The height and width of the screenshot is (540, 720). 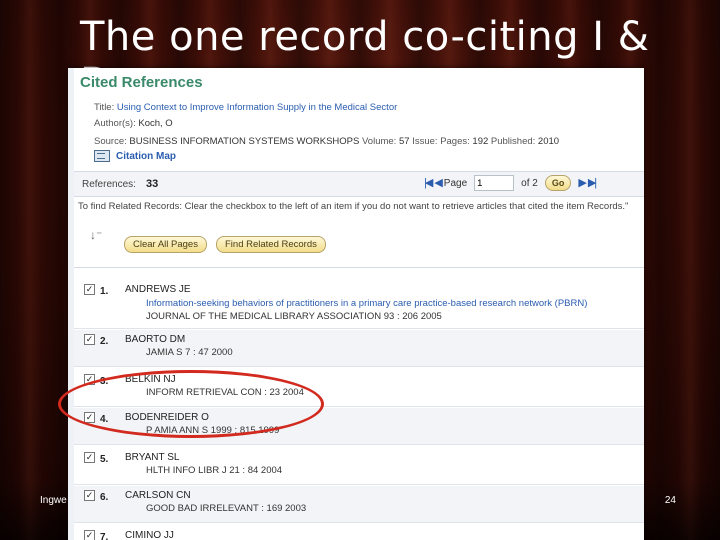 What do you see at coordinates (379, 141) in the screenshot?
I see `volume-label: Volume:` at bounding box center [379, 141].